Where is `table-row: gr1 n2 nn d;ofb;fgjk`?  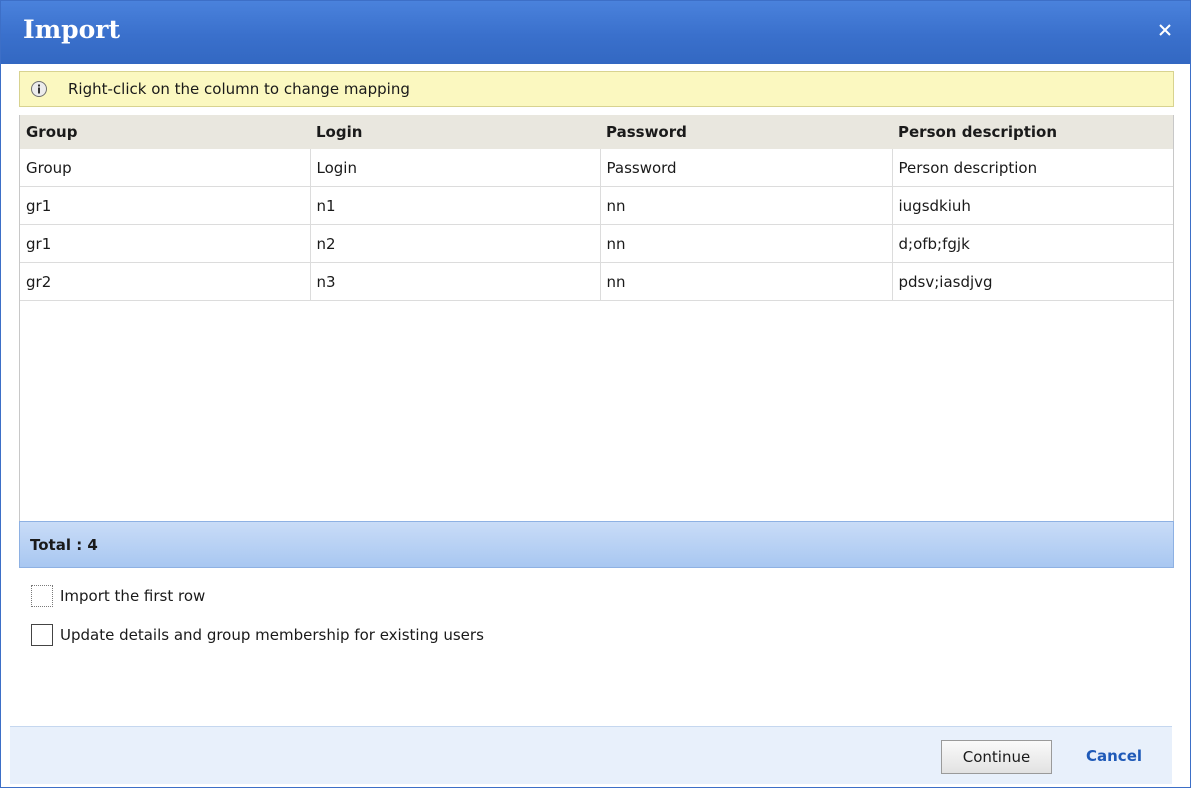
table-row: gr1 n2 nn d;ofb;fgjk is located at coordinates (596, 243).